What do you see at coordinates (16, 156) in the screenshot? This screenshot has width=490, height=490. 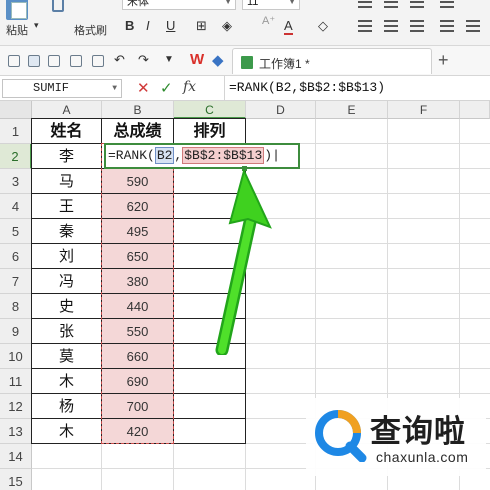 I see `row-header-2: 2` at bounding box center [16, 156].